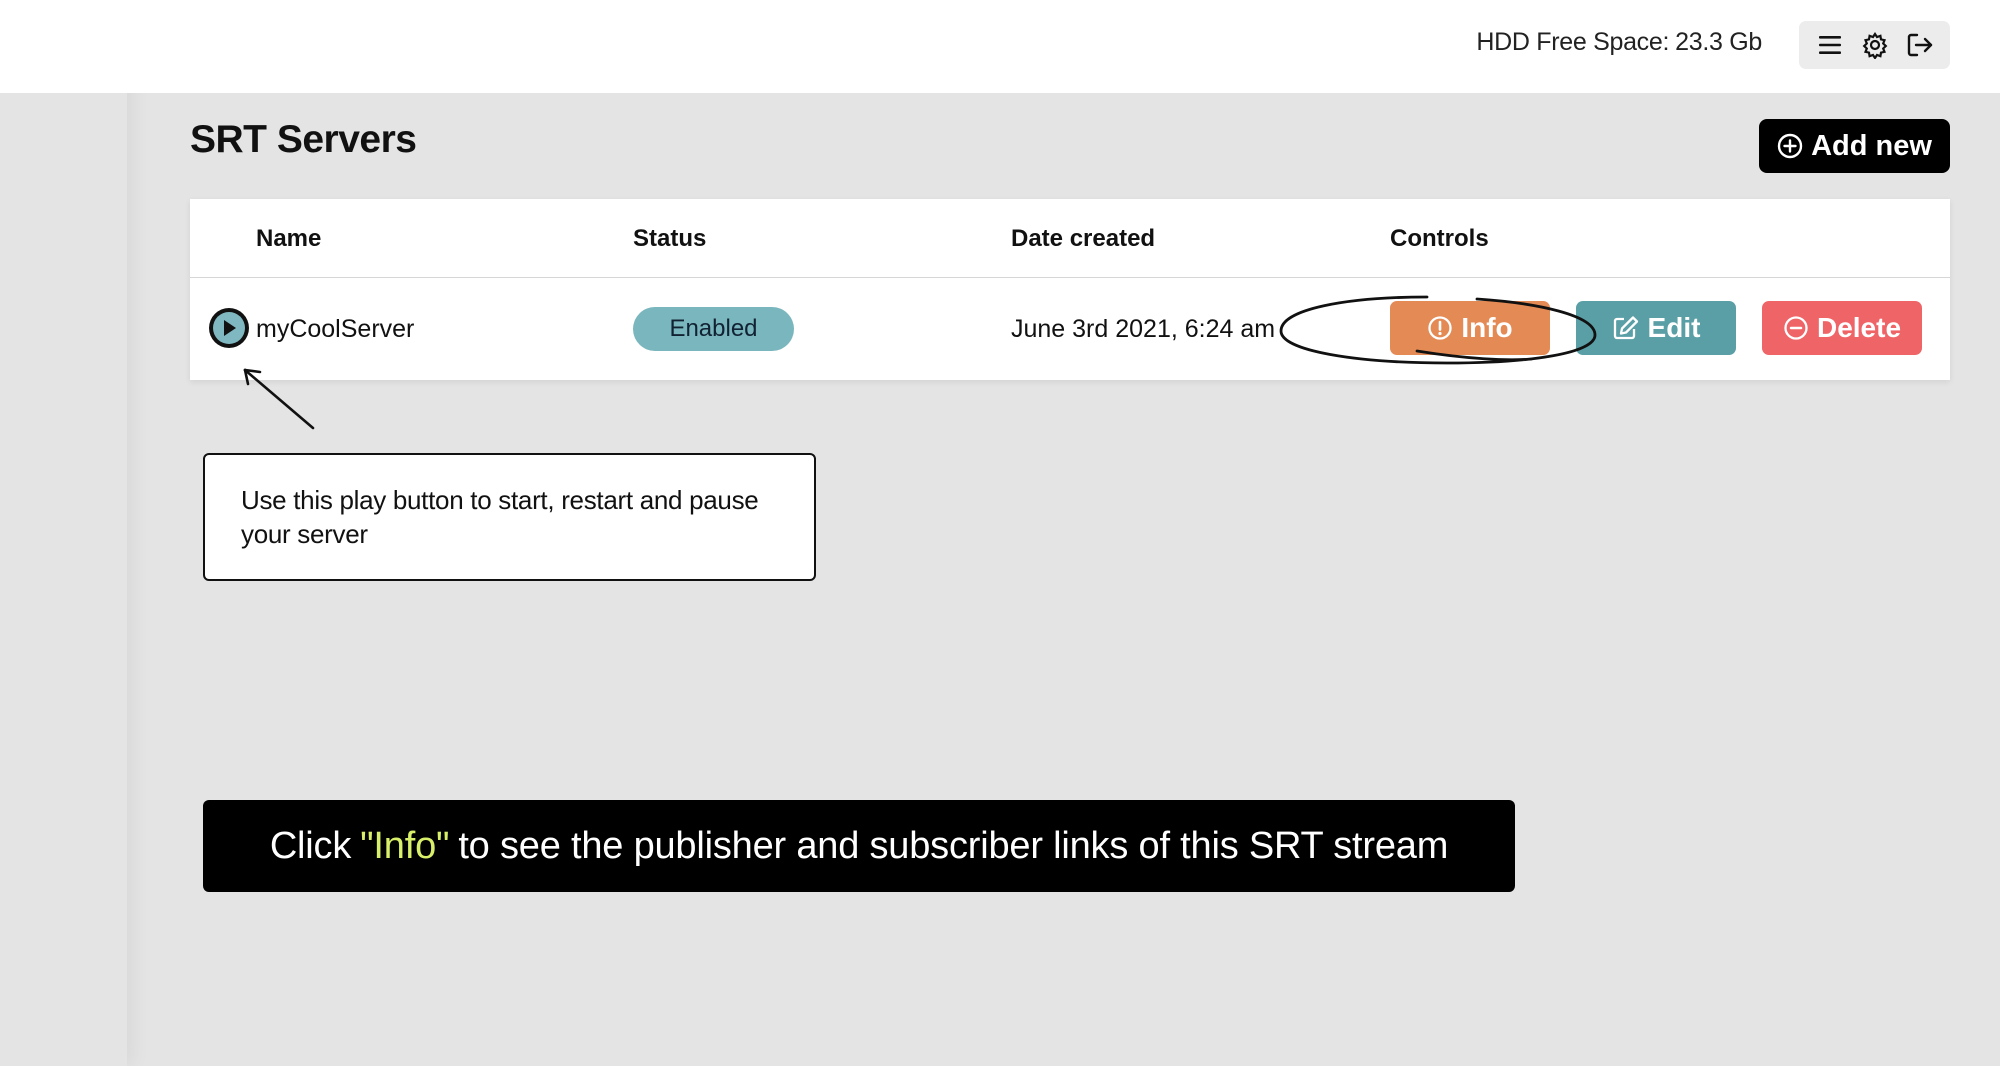  I want to click on header-icon-bar, so click(1874, 45).